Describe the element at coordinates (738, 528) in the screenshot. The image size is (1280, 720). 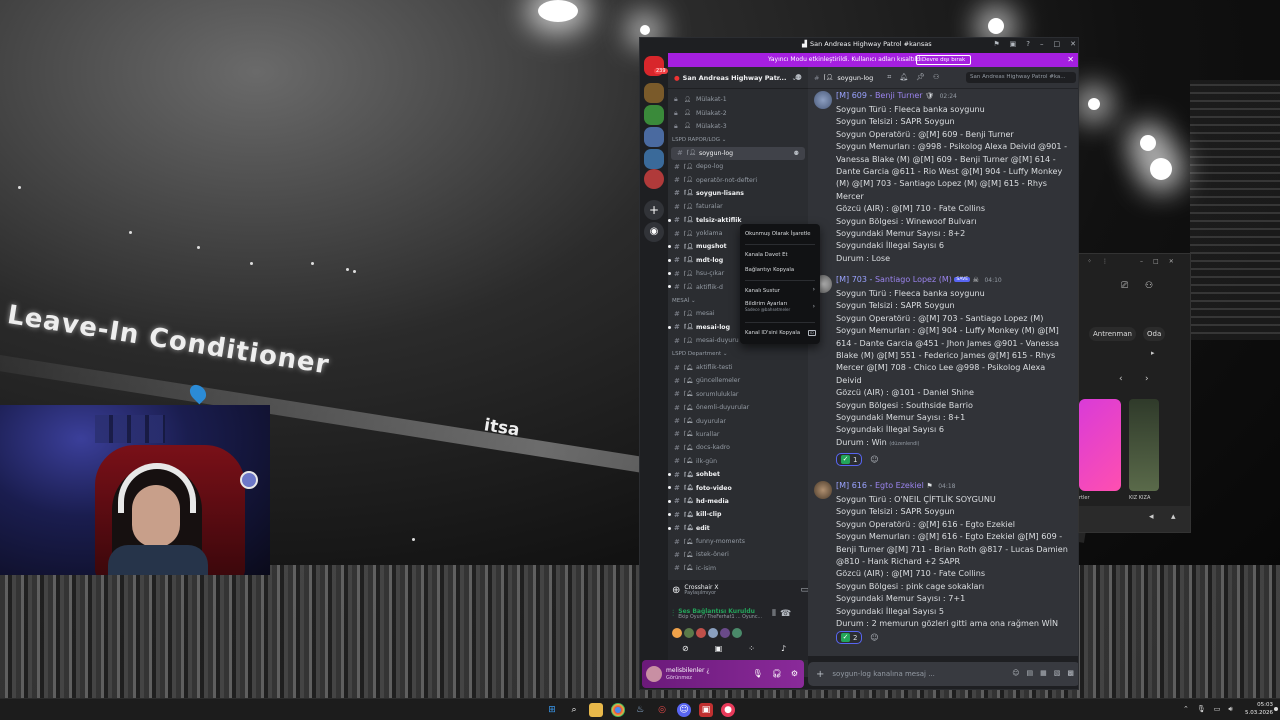
I see `channel-item: # ⌈🔔︎ edit` at that location.